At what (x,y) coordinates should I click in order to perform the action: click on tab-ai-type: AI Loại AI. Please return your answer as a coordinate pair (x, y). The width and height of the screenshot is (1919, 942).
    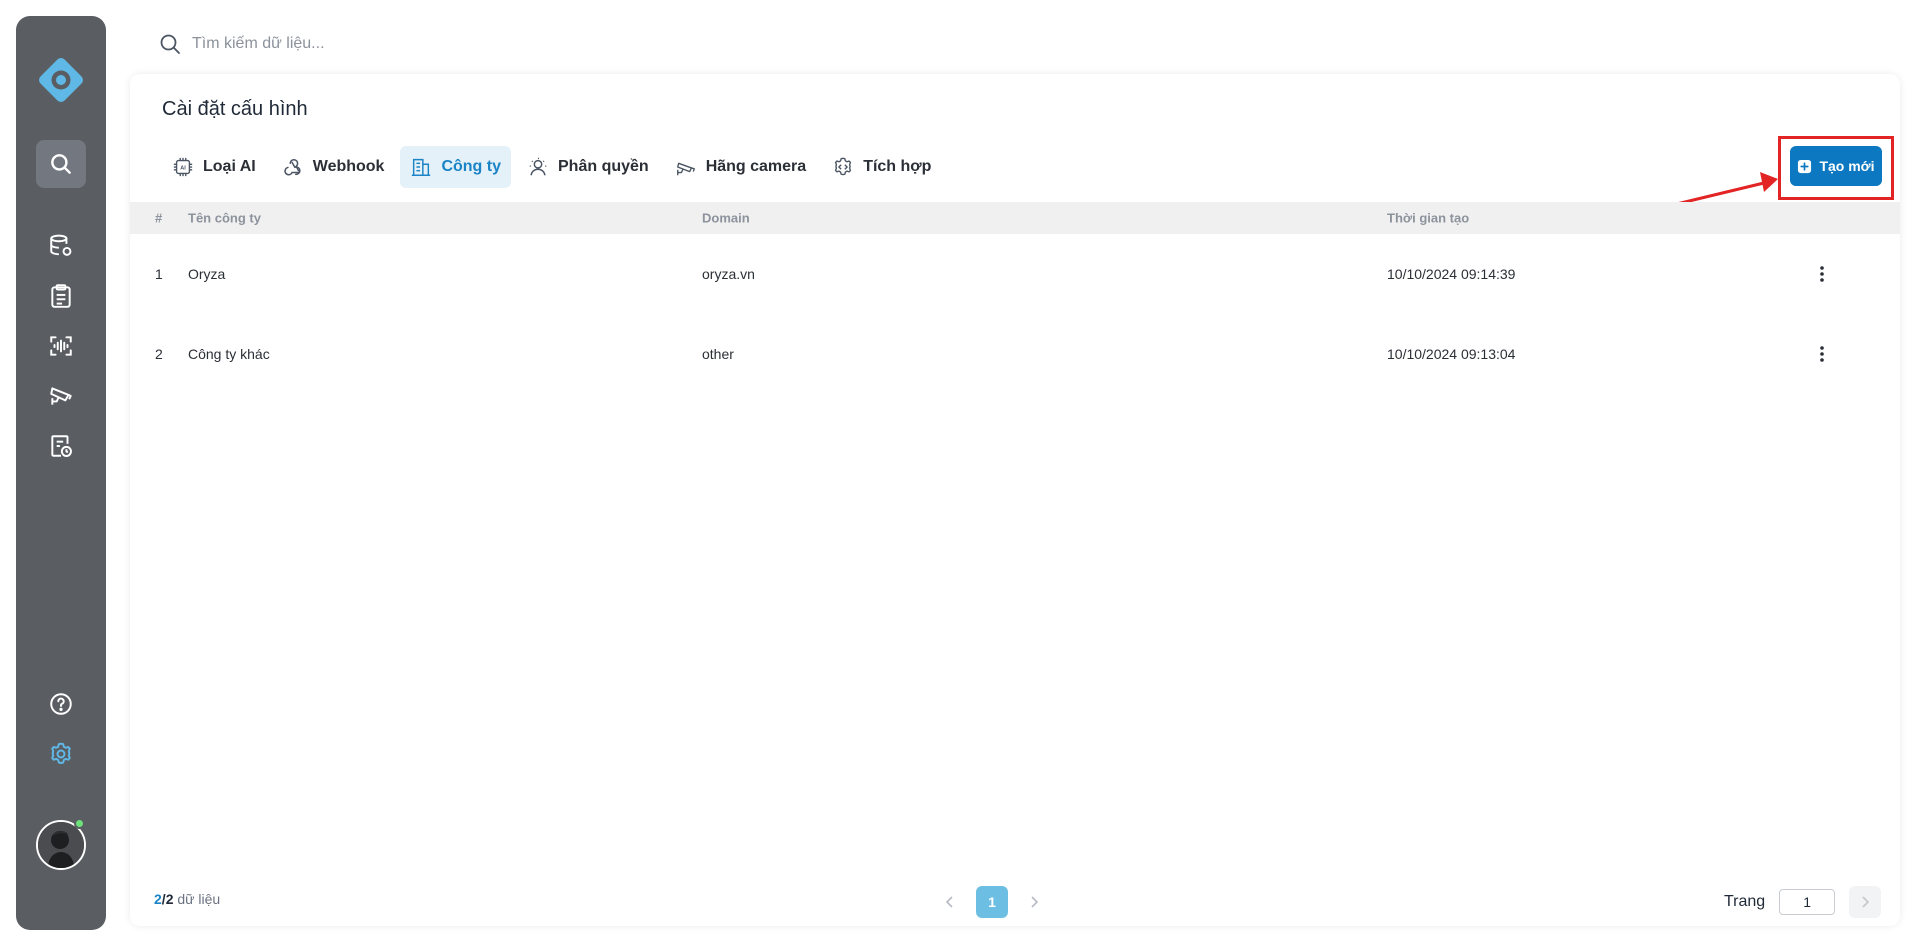
    Looking at the image, I should click on (214, 167).